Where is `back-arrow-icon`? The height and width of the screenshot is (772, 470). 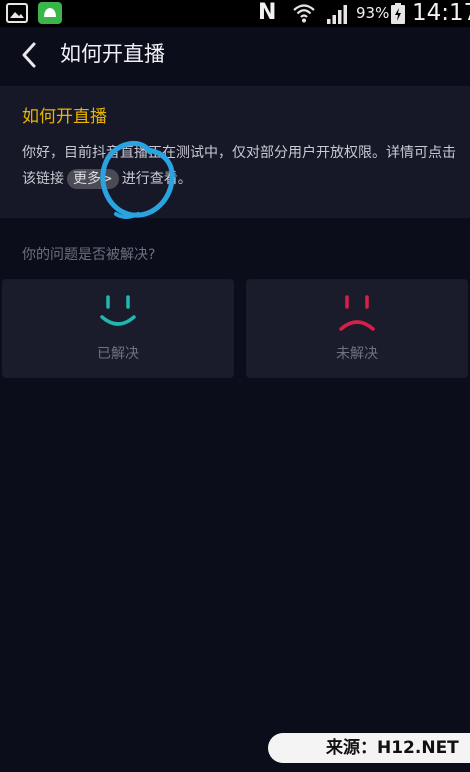 back-arrow-icon is located at coordinates (29, 55).